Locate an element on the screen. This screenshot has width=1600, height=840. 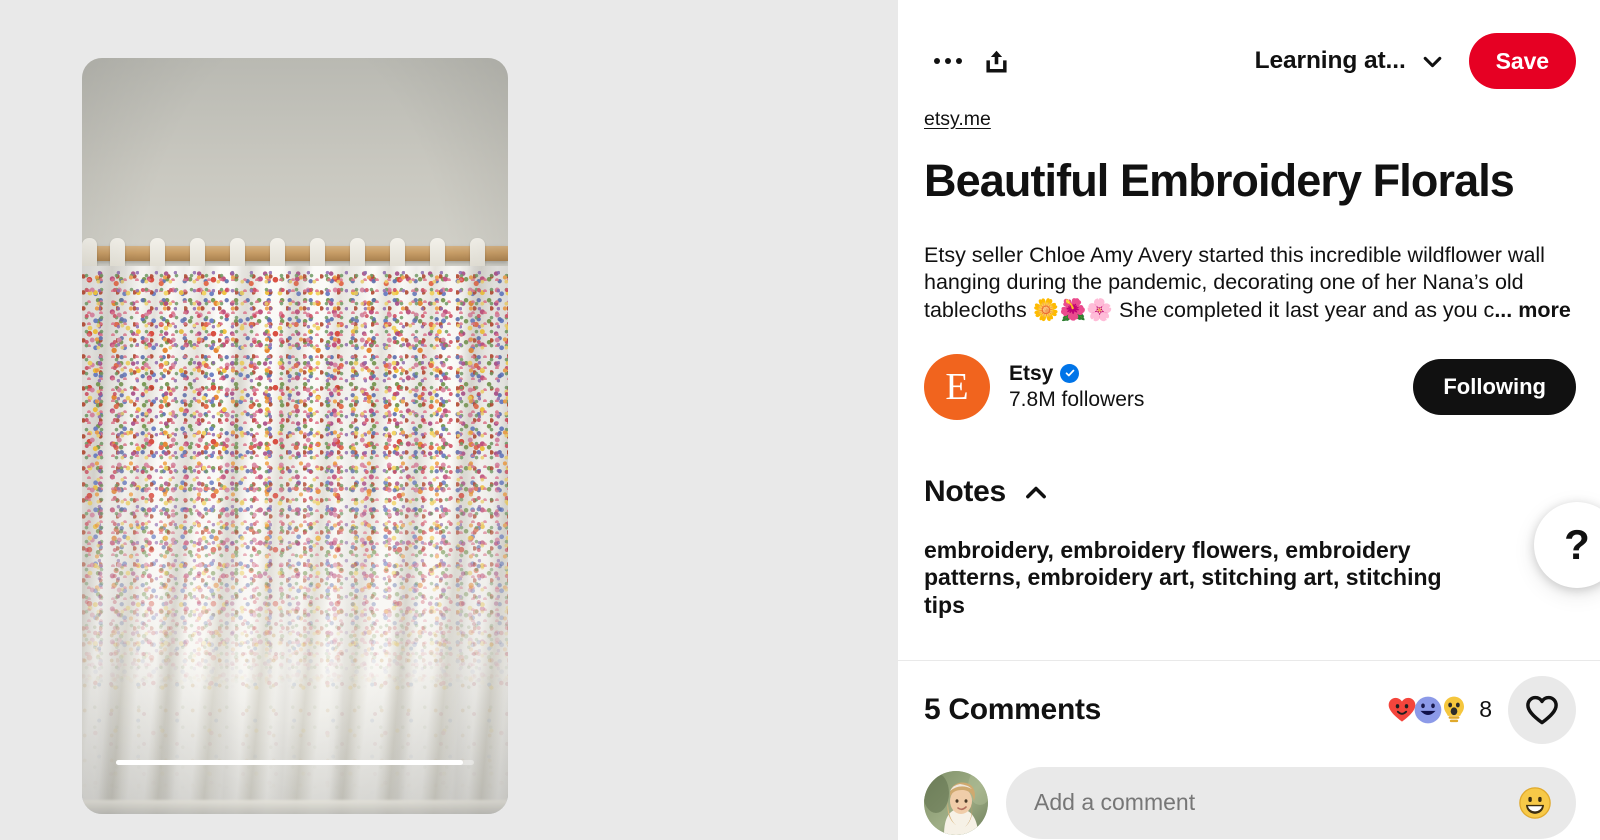
notes-section-header: Notes is located at coordinates (987, 492).